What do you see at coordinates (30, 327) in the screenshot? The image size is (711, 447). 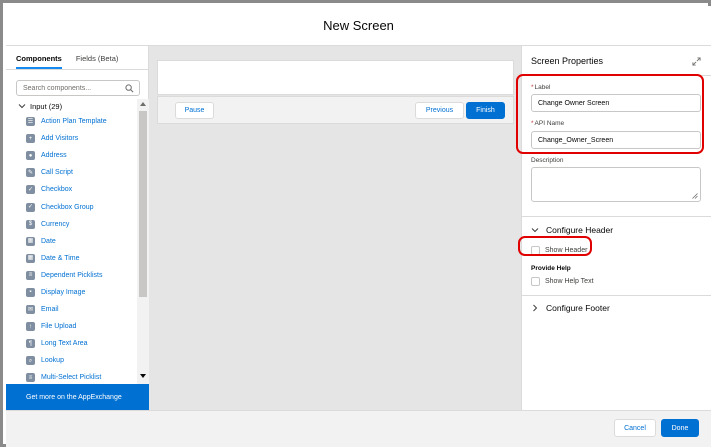 I see `file-upload-icon: ↑` at bounding box center [30, 327].